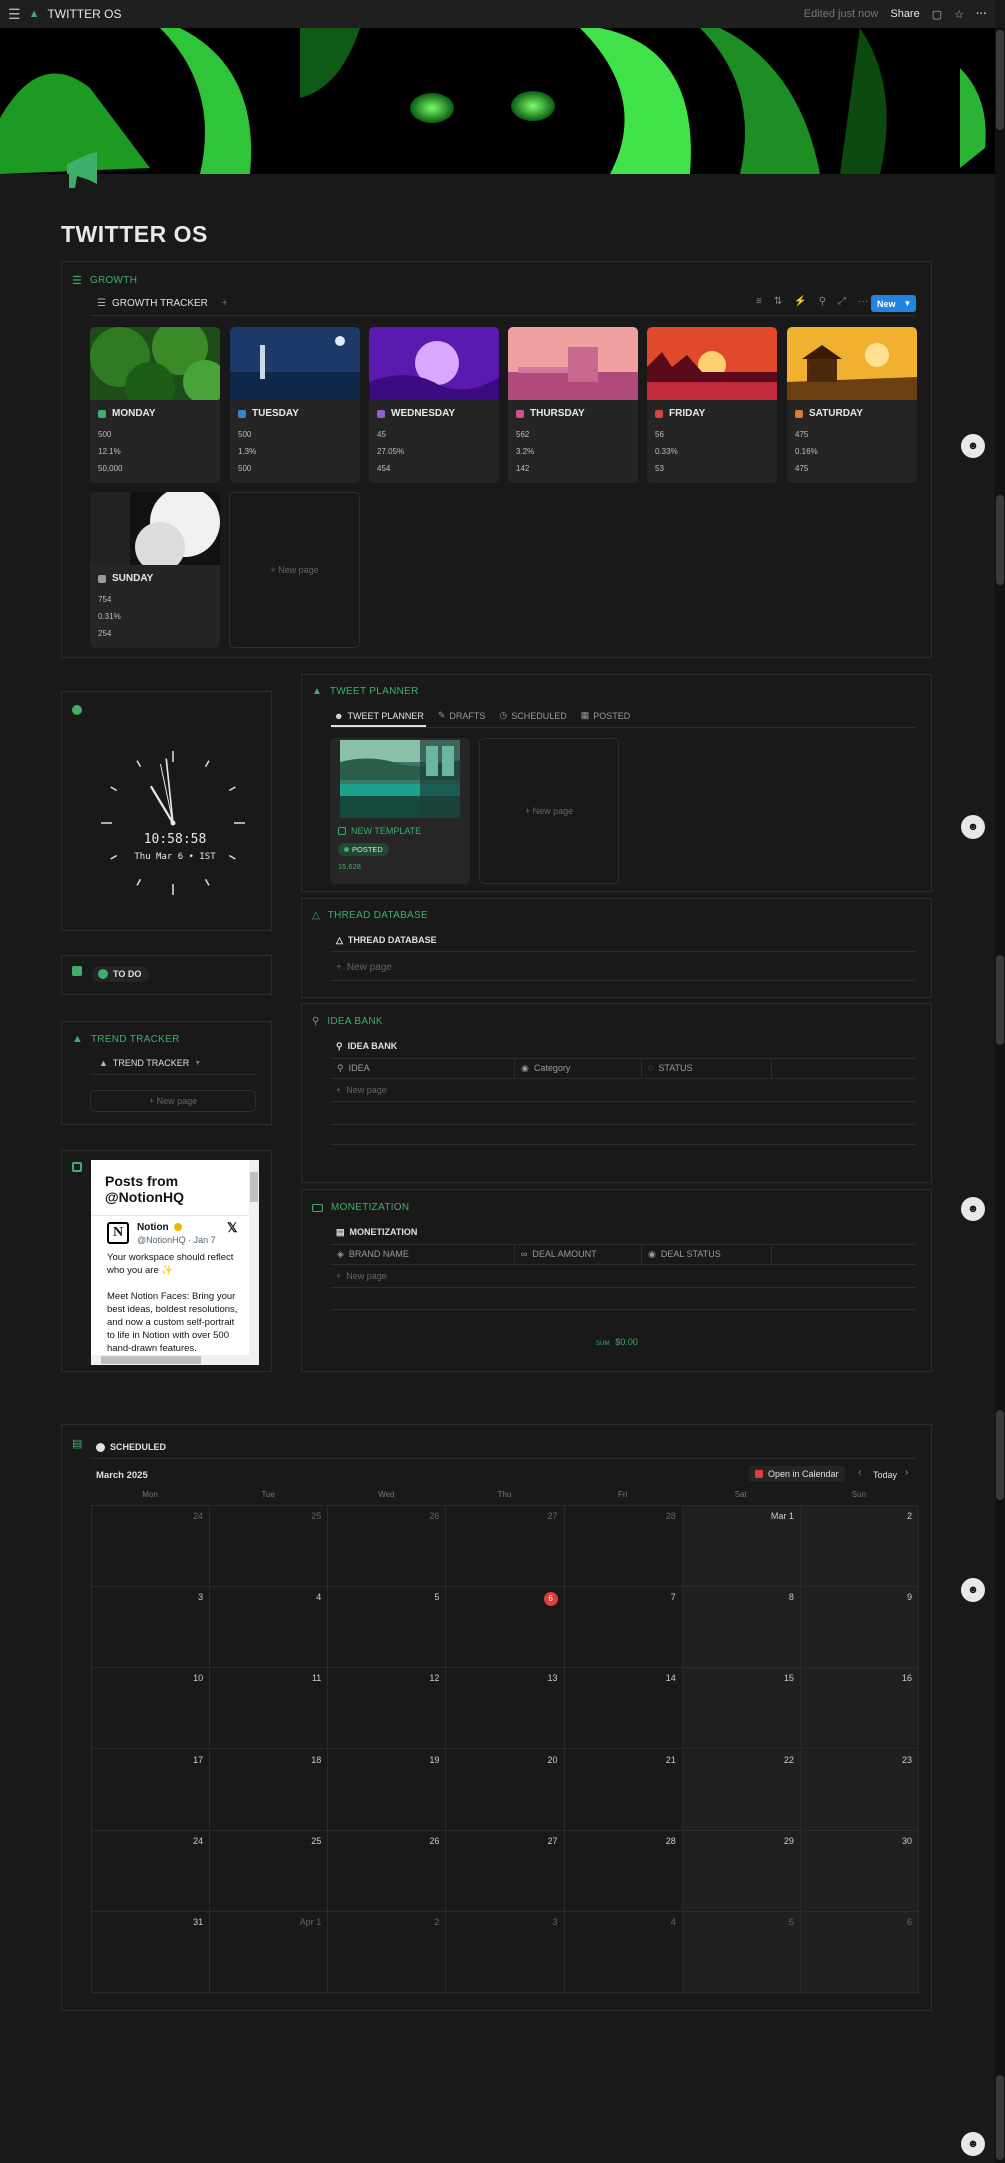 The height and width of the screenshot is (2163, 1005). What do you see at coordinates (151, 1360) in the screenshot?
I see `widget-hscroll-thumb` at bounding box center [151, 1360].